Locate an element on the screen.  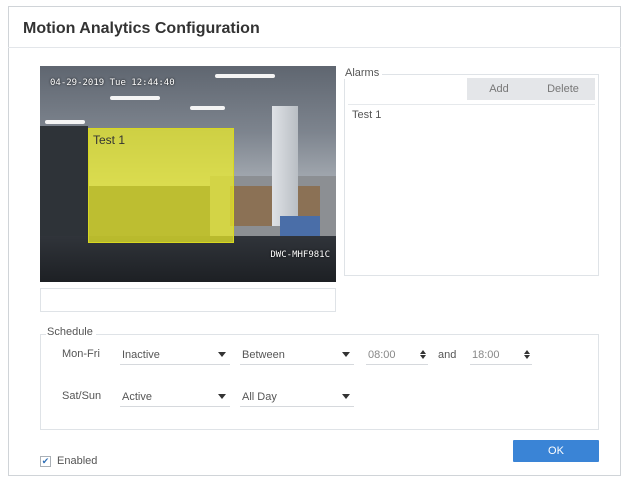
motion-zone: Test 1 is located at coordinates (161, 185).